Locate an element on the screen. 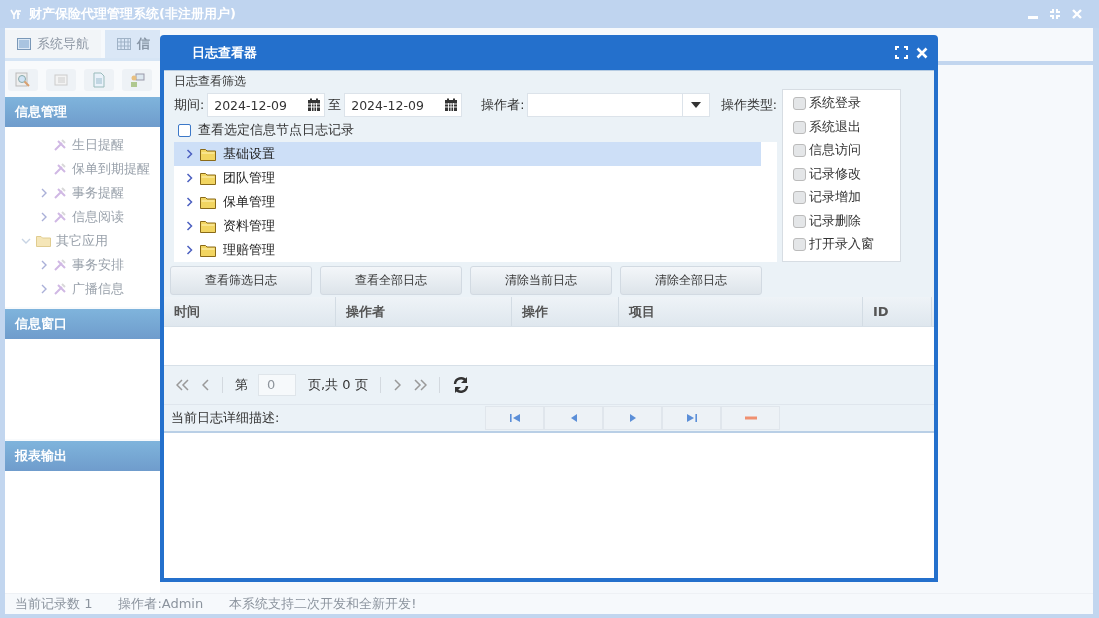 The height and width of the screenshot is (618, 1099). column-header: 操作者 is located at coordinates (424, 311).